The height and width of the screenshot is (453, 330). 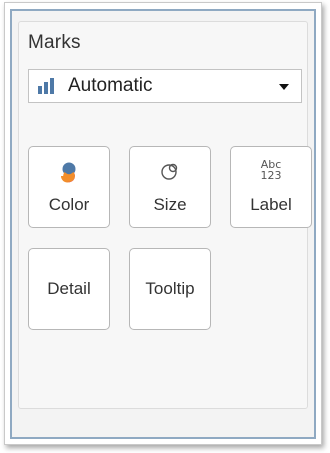 I want to click on mark-type-dropdown: Automatic, so click(x=165, y=86).